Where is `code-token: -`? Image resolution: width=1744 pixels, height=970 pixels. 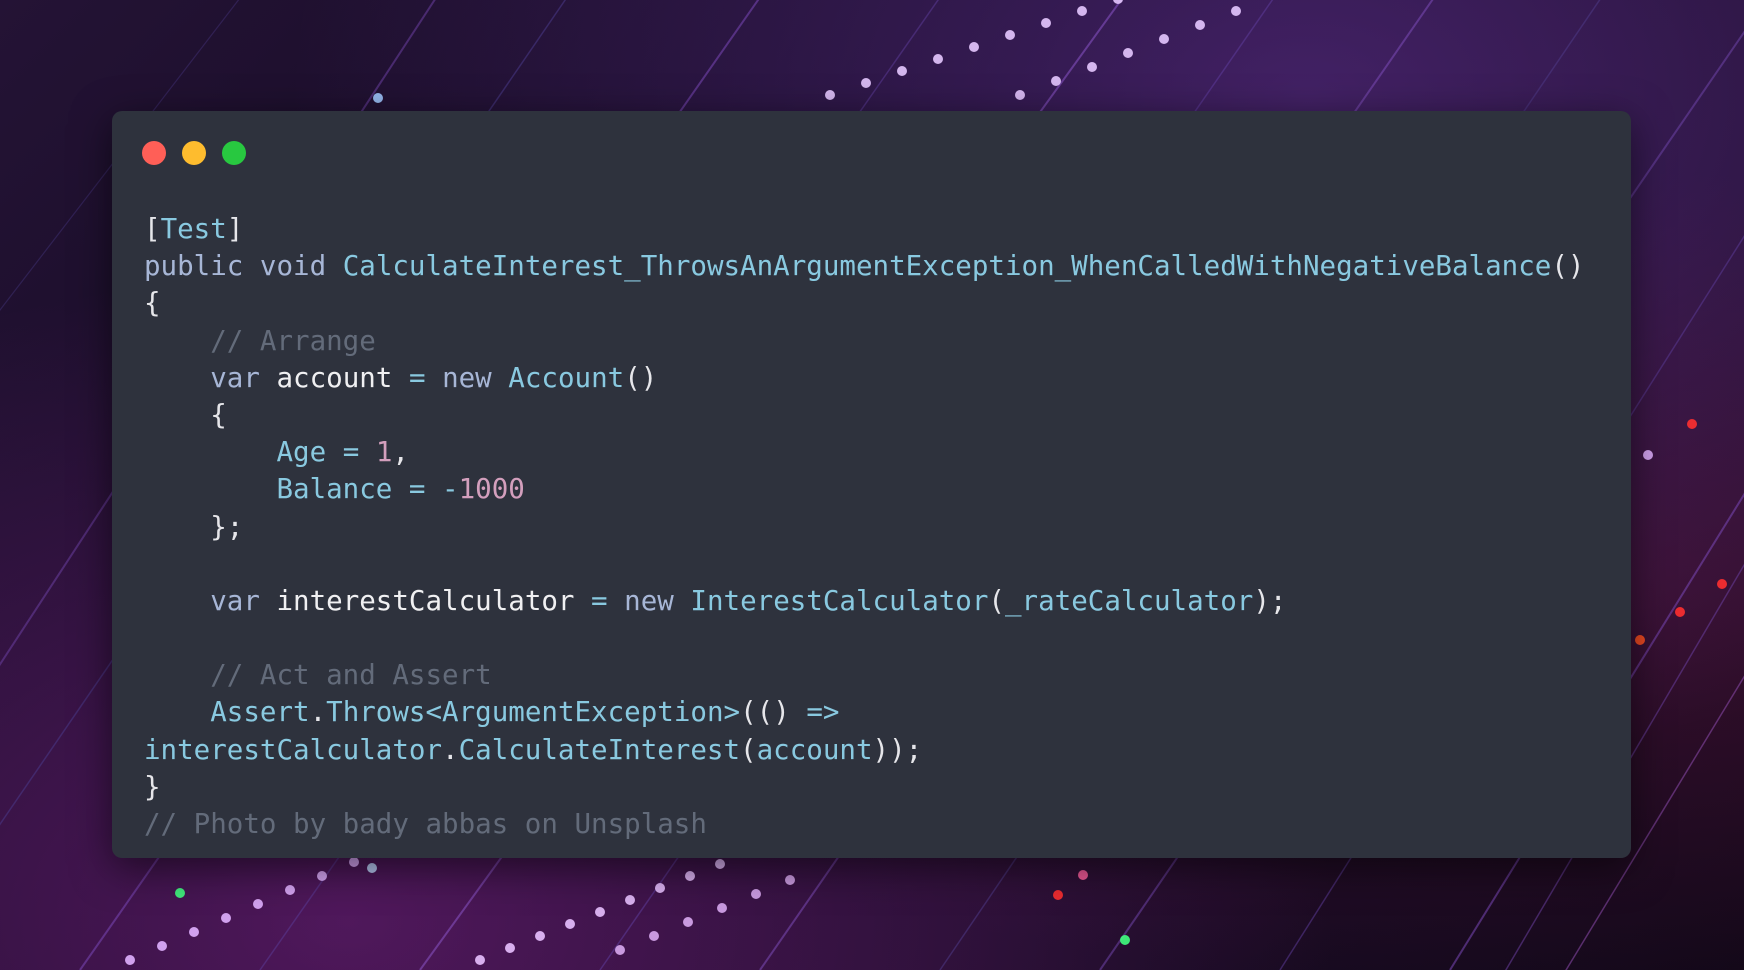
code-token: - is located at coordinates (450, 489).